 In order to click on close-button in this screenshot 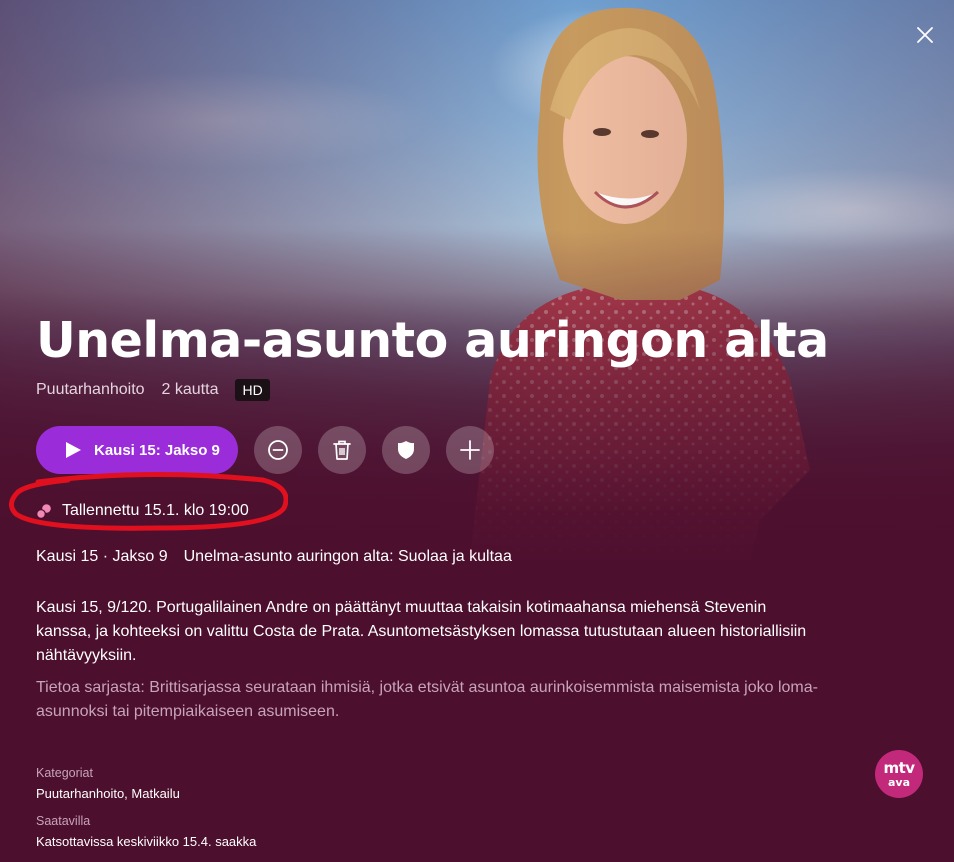, I will do `click(925, 35)`.